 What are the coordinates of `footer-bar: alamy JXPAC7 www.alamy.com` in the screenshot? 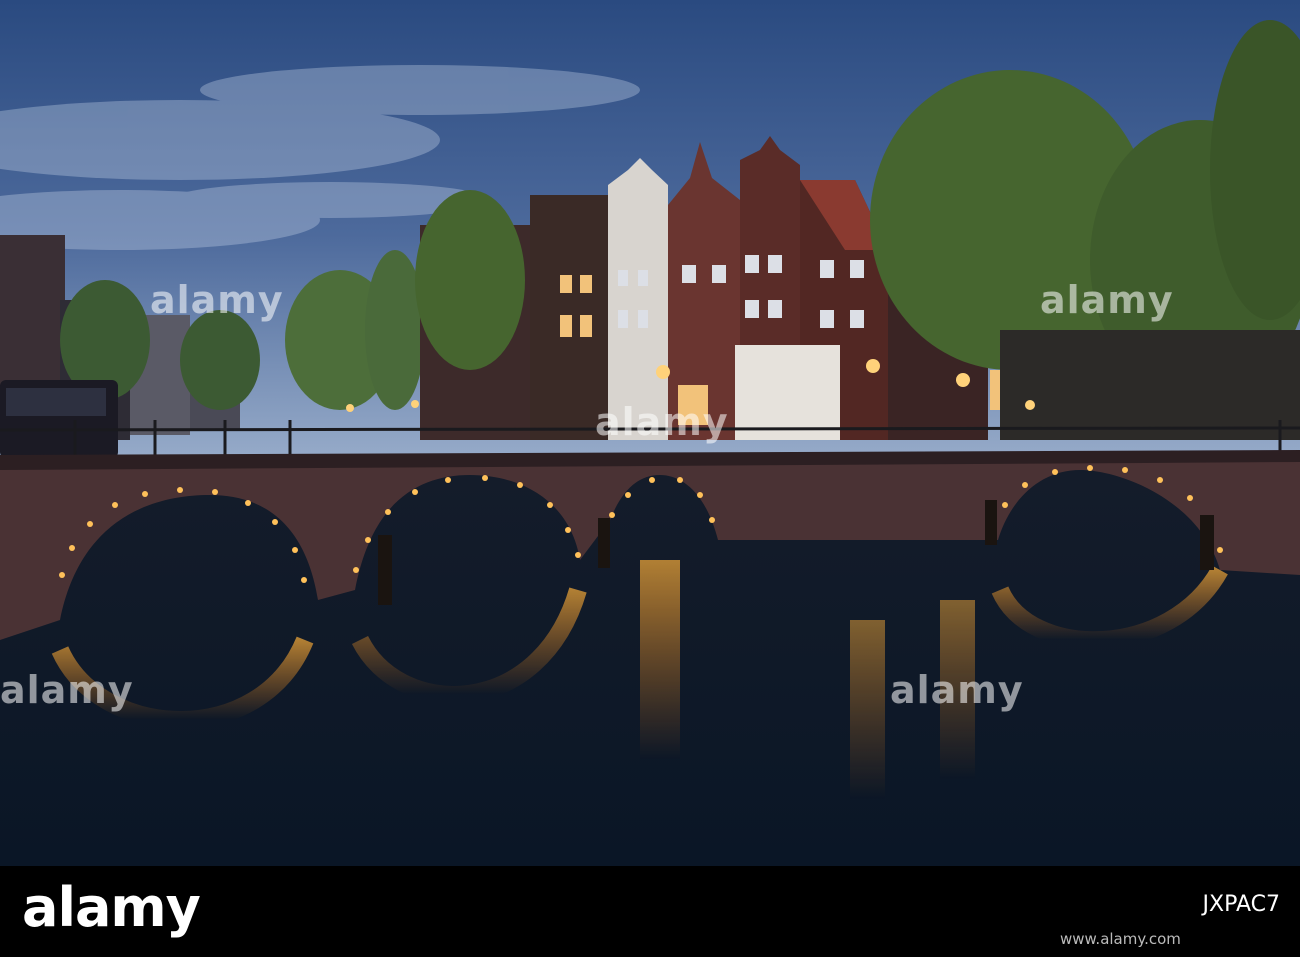 It's located at (650, 911).